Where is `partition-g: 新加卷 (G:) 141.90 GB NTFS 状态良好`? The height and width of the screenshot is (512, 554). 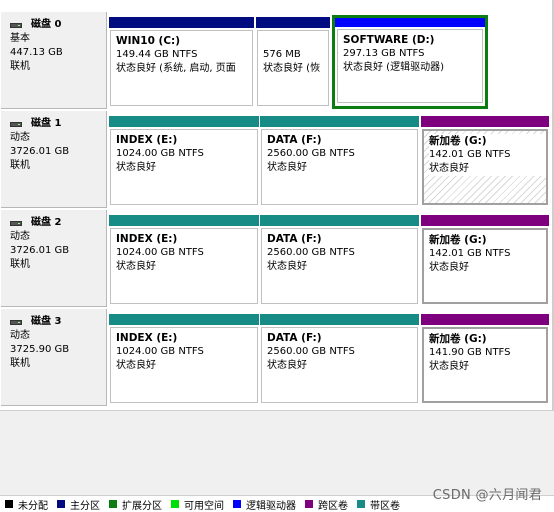 partition-g: 新加卷 (G:) 141.90 GB NTFS 状态良好 is located at coordinates (485, 359).